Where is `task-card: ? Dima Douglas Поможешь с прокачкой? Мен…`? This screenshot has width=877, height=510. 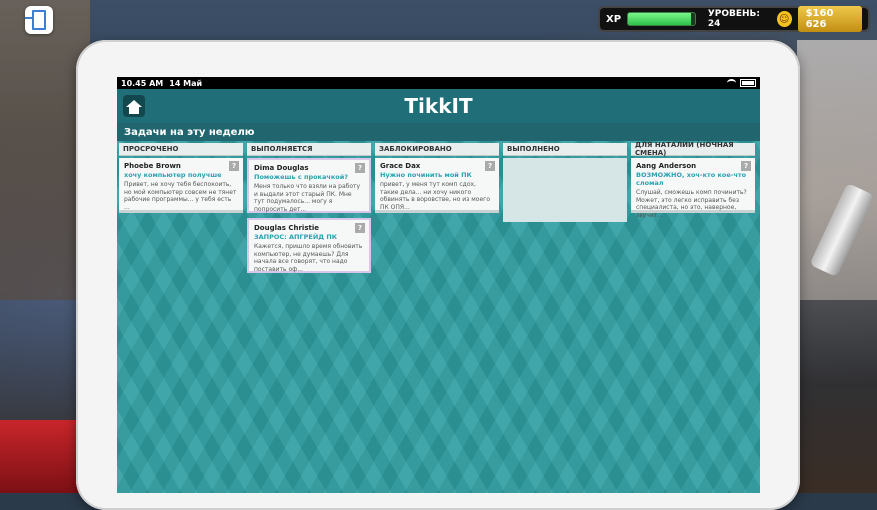 task-card: ? Dima Douglas Поможешь с прокачкой? Мен… is located at coordinates (309, 185).